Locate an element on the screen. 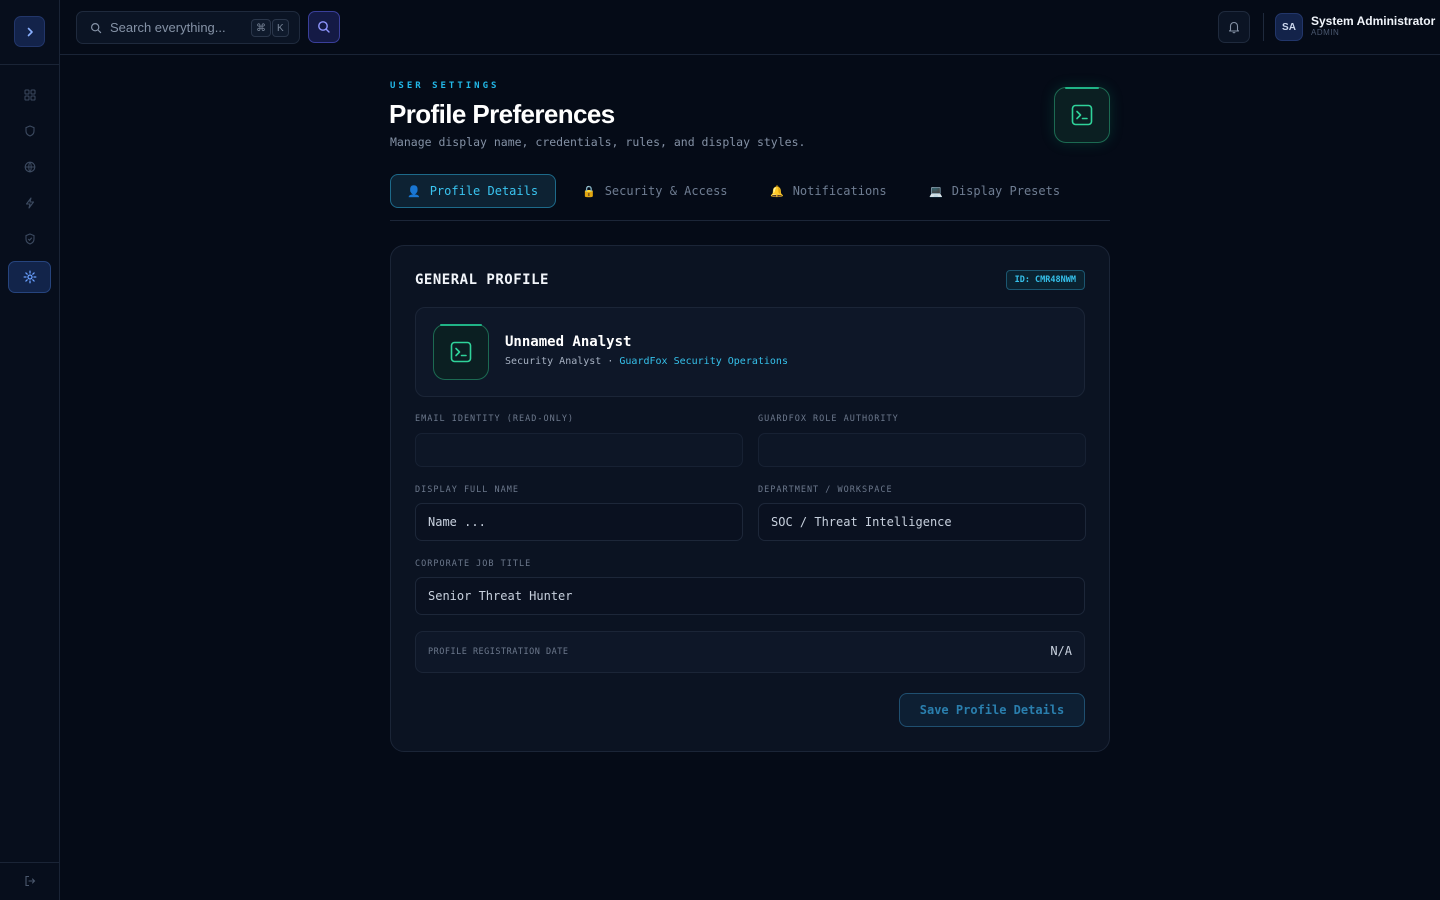 The image size is (1440, 900). dashboard-grid-icon is located at coordinates (29, 95).